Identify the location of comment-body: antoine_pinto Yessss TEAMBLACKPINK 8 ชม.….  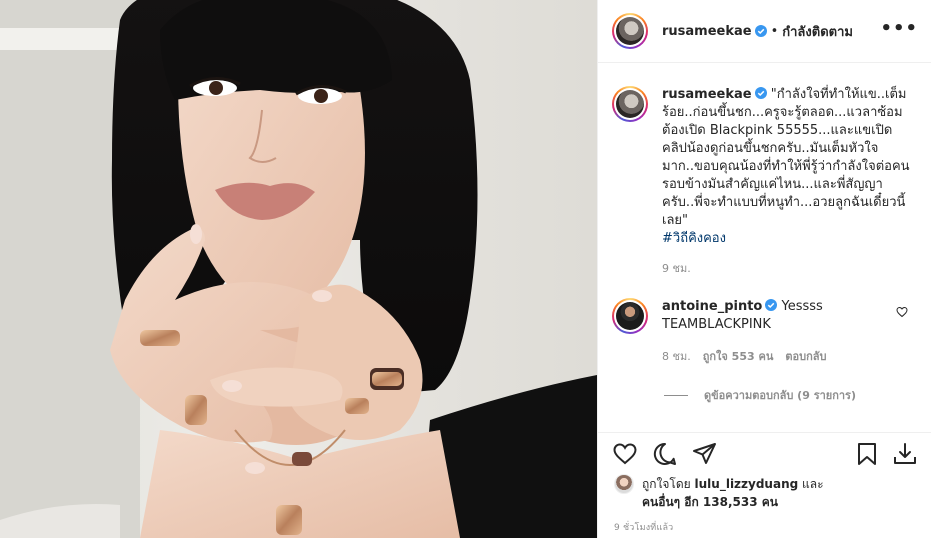
(777, 332).